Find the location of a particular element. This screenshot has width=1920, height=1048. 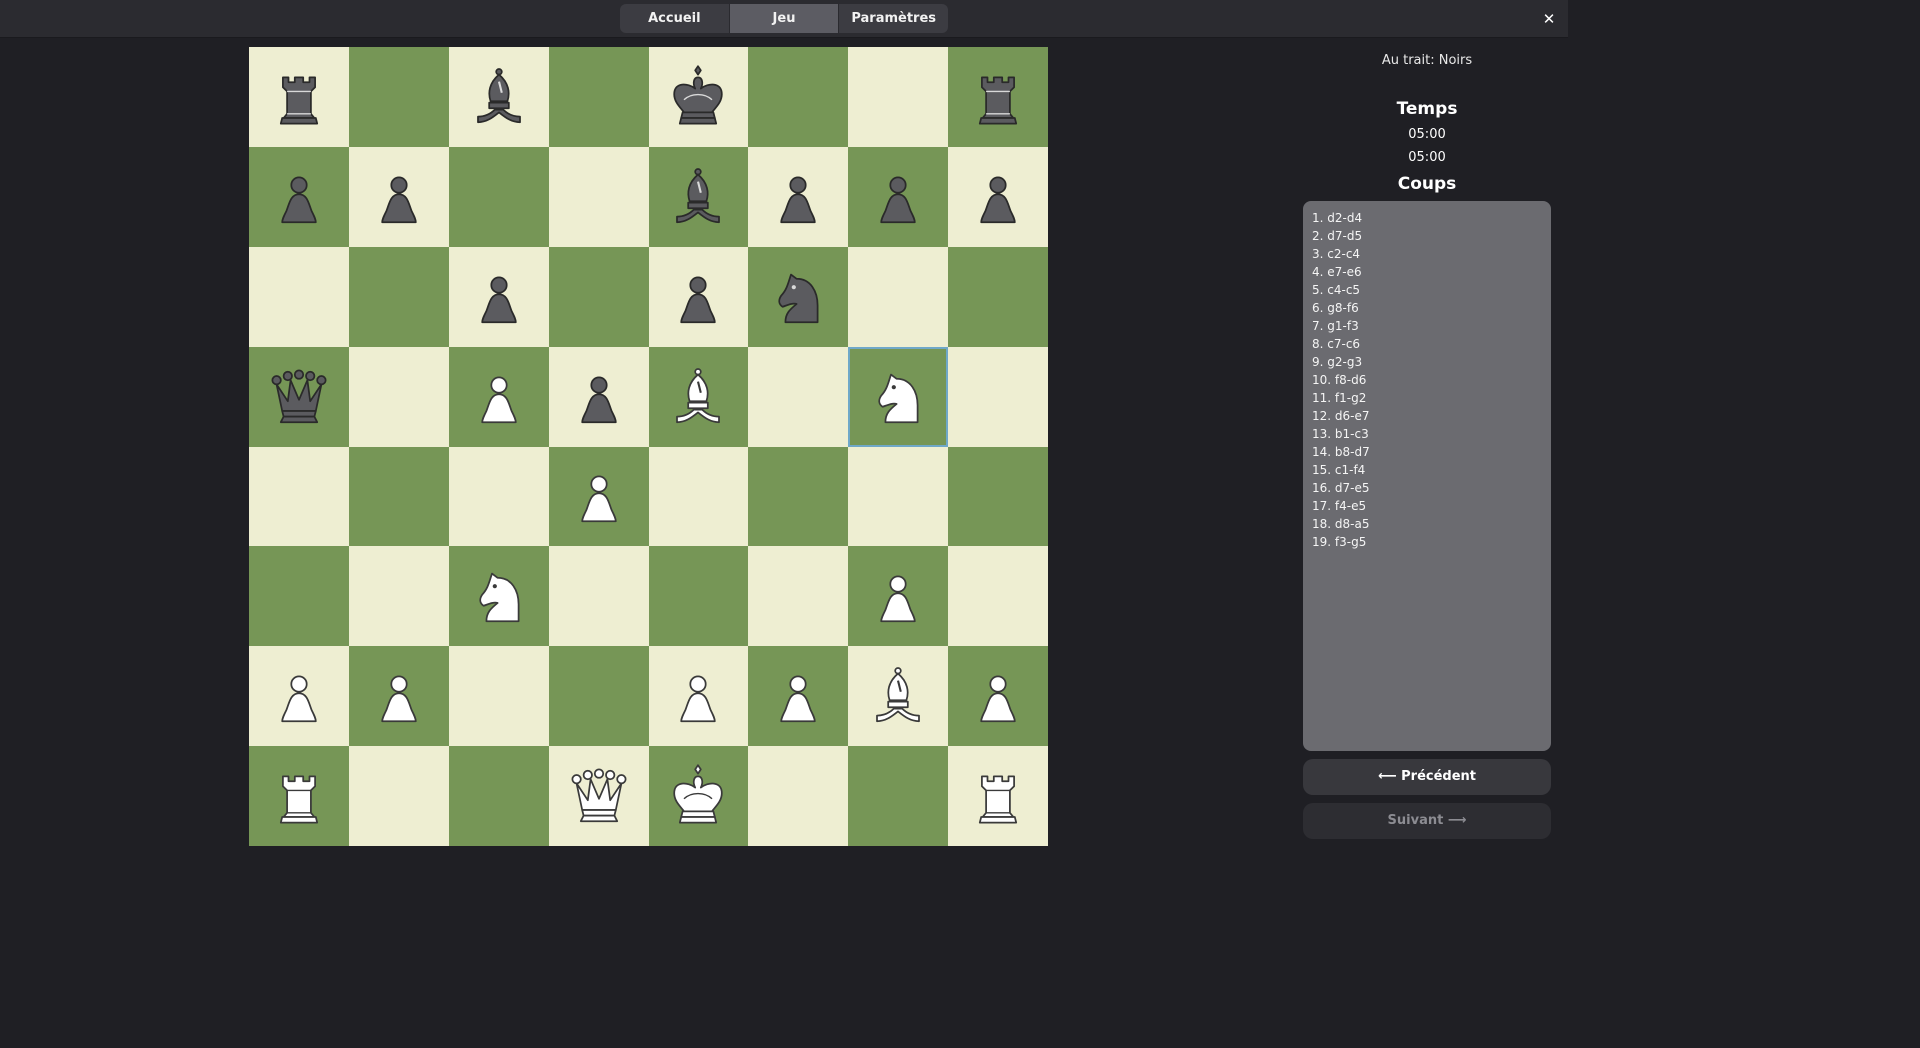

square-d7 is located at coordinates (598, 196).